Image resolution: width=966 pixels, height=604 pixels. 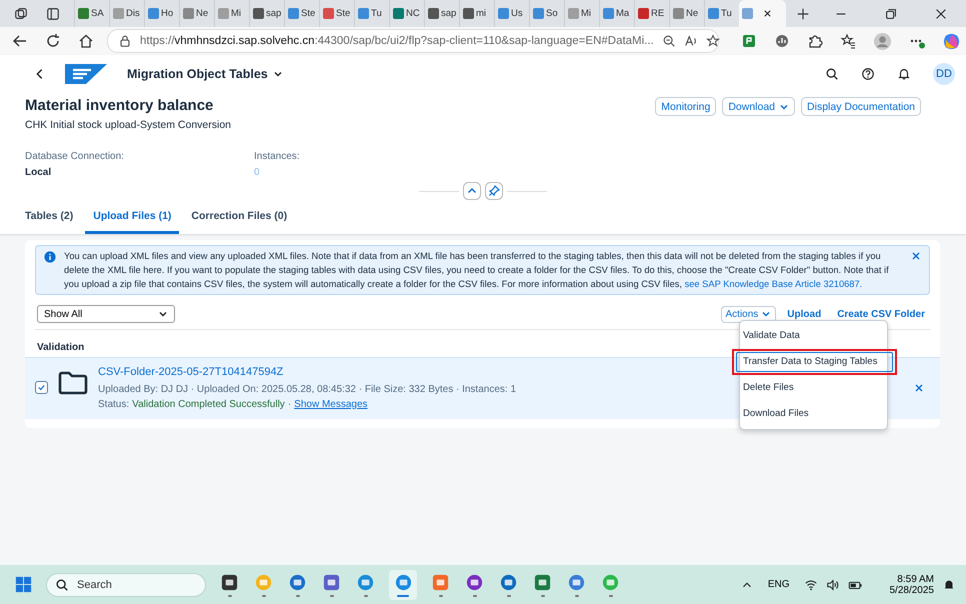 I want to click on zoom-out-icon, so click(x=669, y=41).